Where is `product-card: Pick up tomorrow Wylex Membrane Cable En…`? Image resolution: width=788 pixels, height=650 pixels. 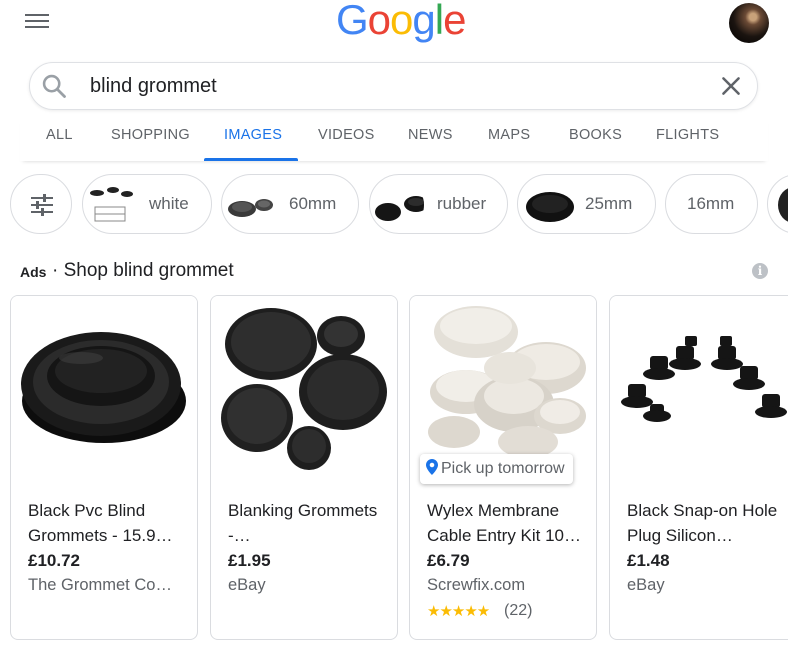
product-card: Pick up tomorrow Wylex Membrane Cable En… is located at coordinates (503, 467).